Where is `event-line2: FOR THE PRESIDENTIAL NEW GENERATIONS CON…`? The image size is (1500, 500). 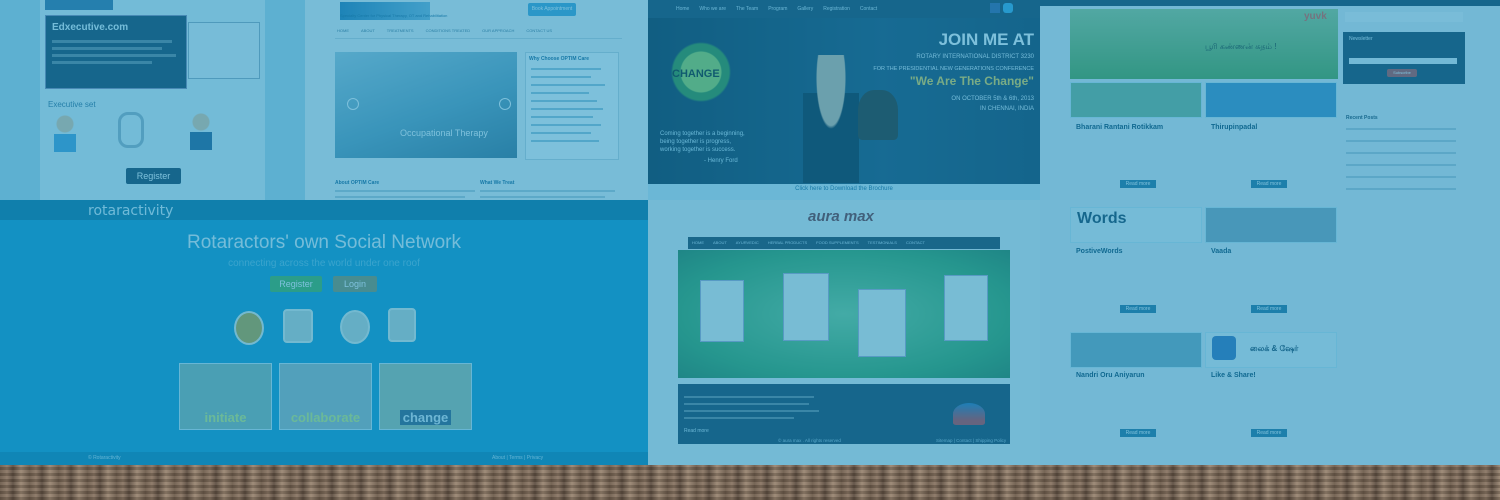 event-line2: FOR THE PRESIDENTIAL NEW GENERATIONS CON… is located at coordinates (953, 69).